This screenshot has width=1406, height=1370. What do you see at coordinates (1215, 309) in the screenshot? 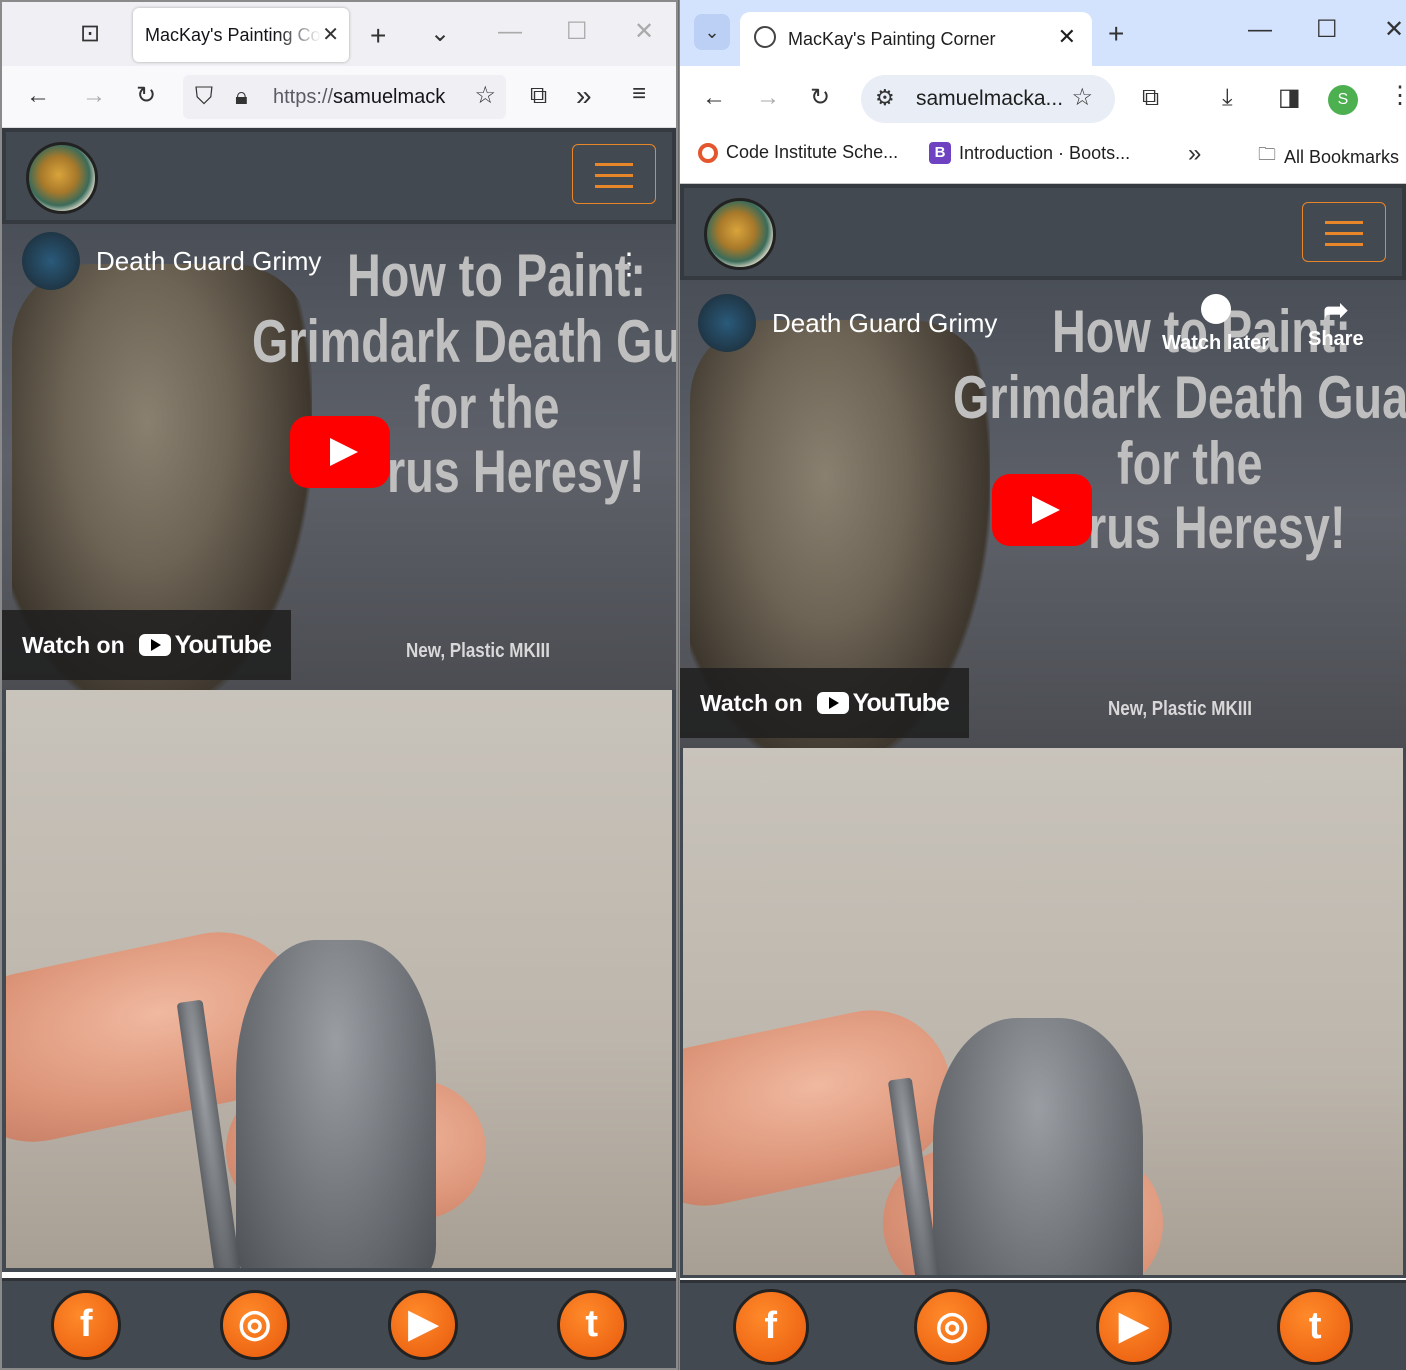
I see `clock-icon` at bounding box center [1215, 309].